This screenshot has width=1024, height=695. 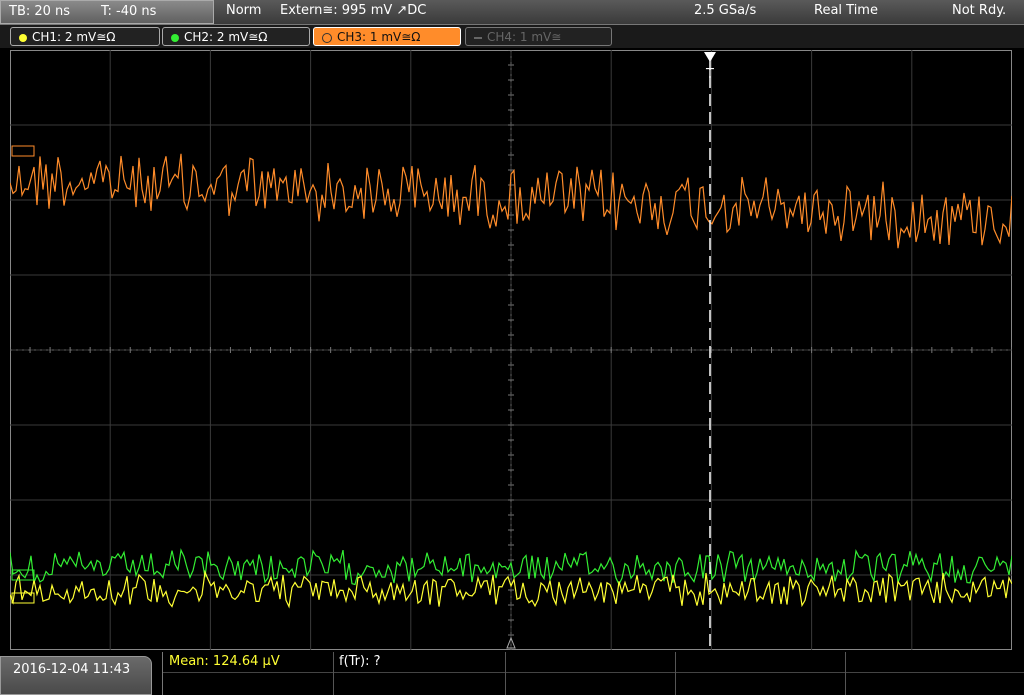 What do you see at coordinates (725, 10) in the screenshot?
I see `sample-rate-label: 2.5 GSa/s` at bounding box center [725, 10].